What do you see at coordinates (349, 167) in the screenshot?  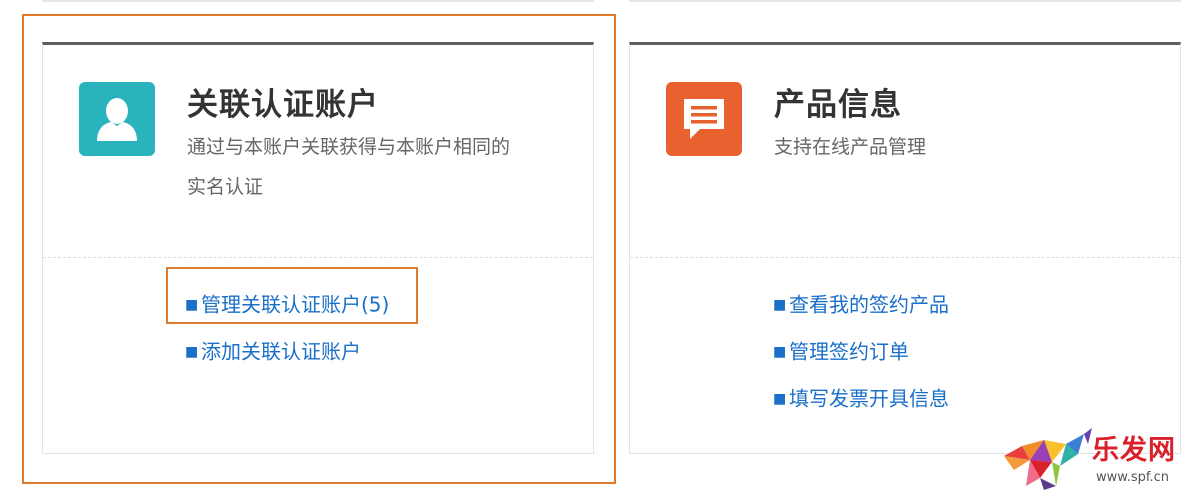 I see `linked-accounts-description: 通过与本账户关联获得与本账户相同的实名认证` at bounding box center [349, 167].